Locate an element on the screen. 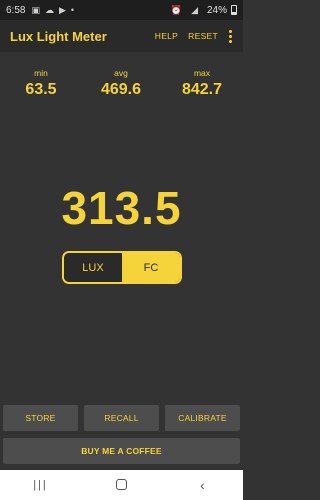 This screenshot has height=500, width=320. unit-toggle: LUX FC is located at coordinates (122, 267).